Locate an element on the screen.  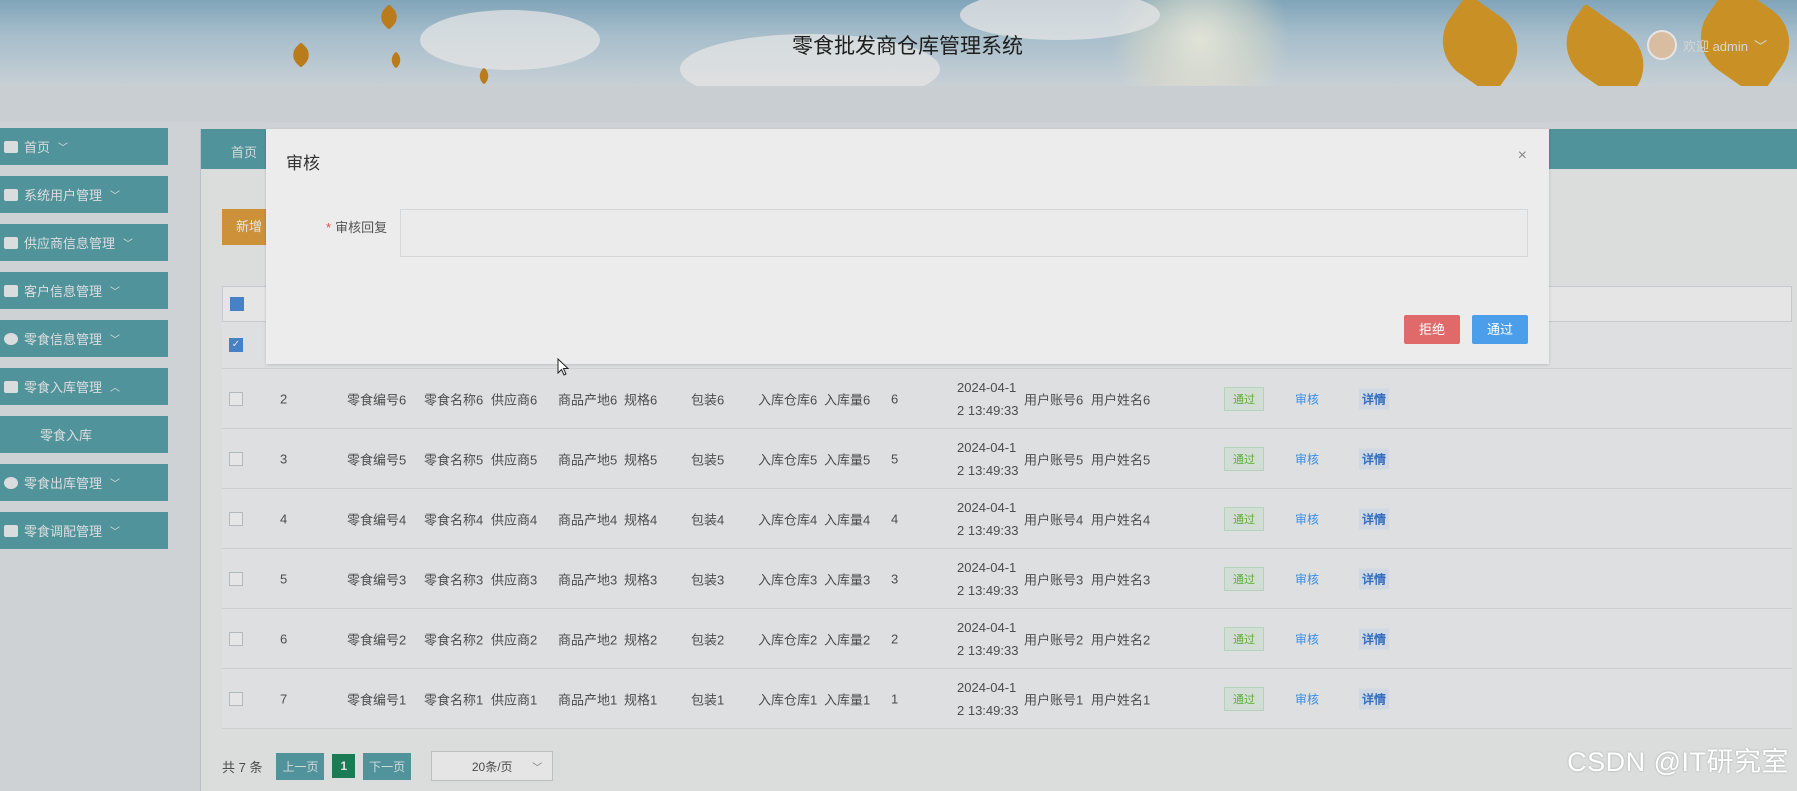
reply-field-label: * 审核回复 is located at coordinates (356, 226).